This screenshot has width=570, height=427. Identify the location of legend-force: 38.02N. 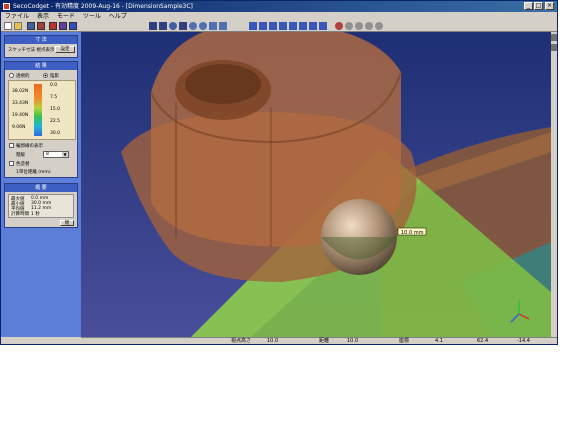
(20, 91).